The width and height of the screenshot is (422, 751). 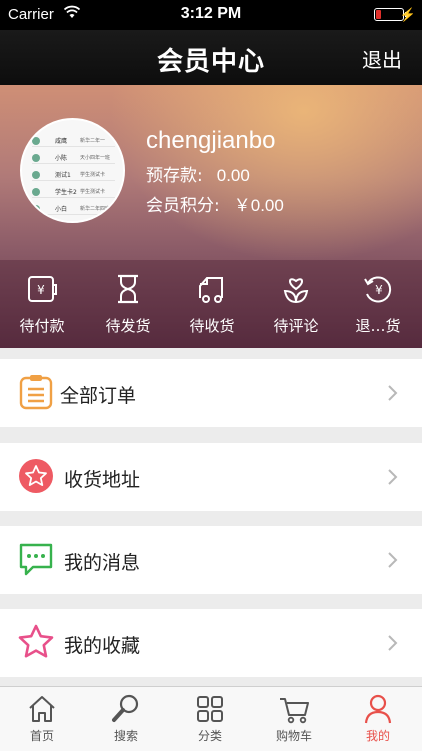 What do you see at coordinates (233, 175) in the screenshot?
I see `deposit-value: 0.00` at bounding box center [233, 175].